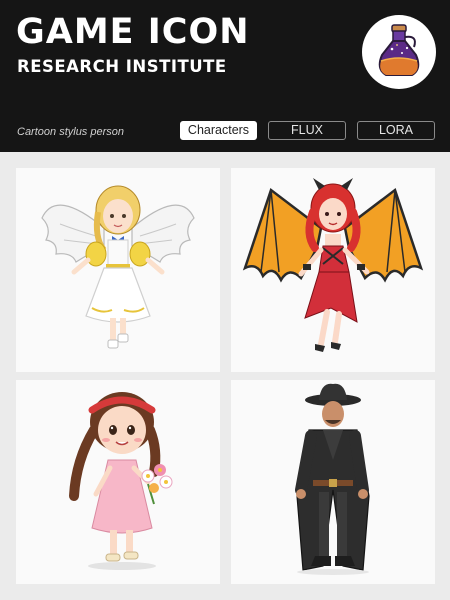  Describe the element at coordinates (133, 32) in the screenshot. I see `page-title: GAME ICON` at that location.